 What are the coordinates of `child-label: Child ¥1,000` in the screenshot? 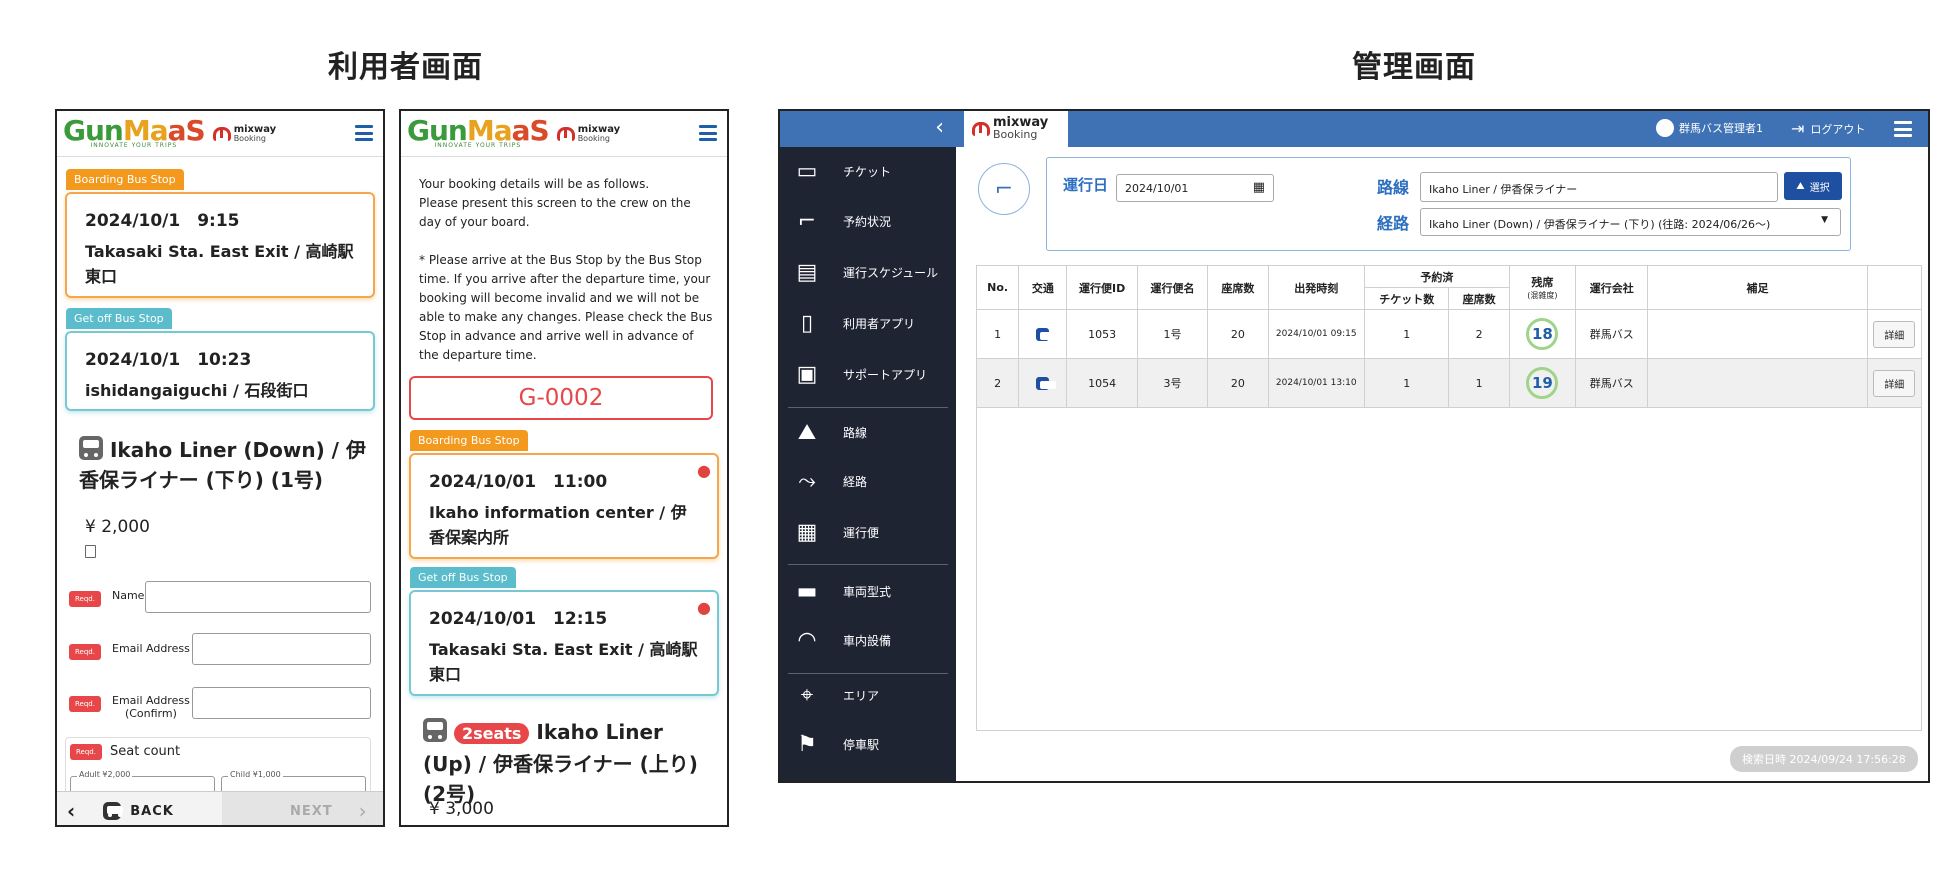 It's located at (255, 774).